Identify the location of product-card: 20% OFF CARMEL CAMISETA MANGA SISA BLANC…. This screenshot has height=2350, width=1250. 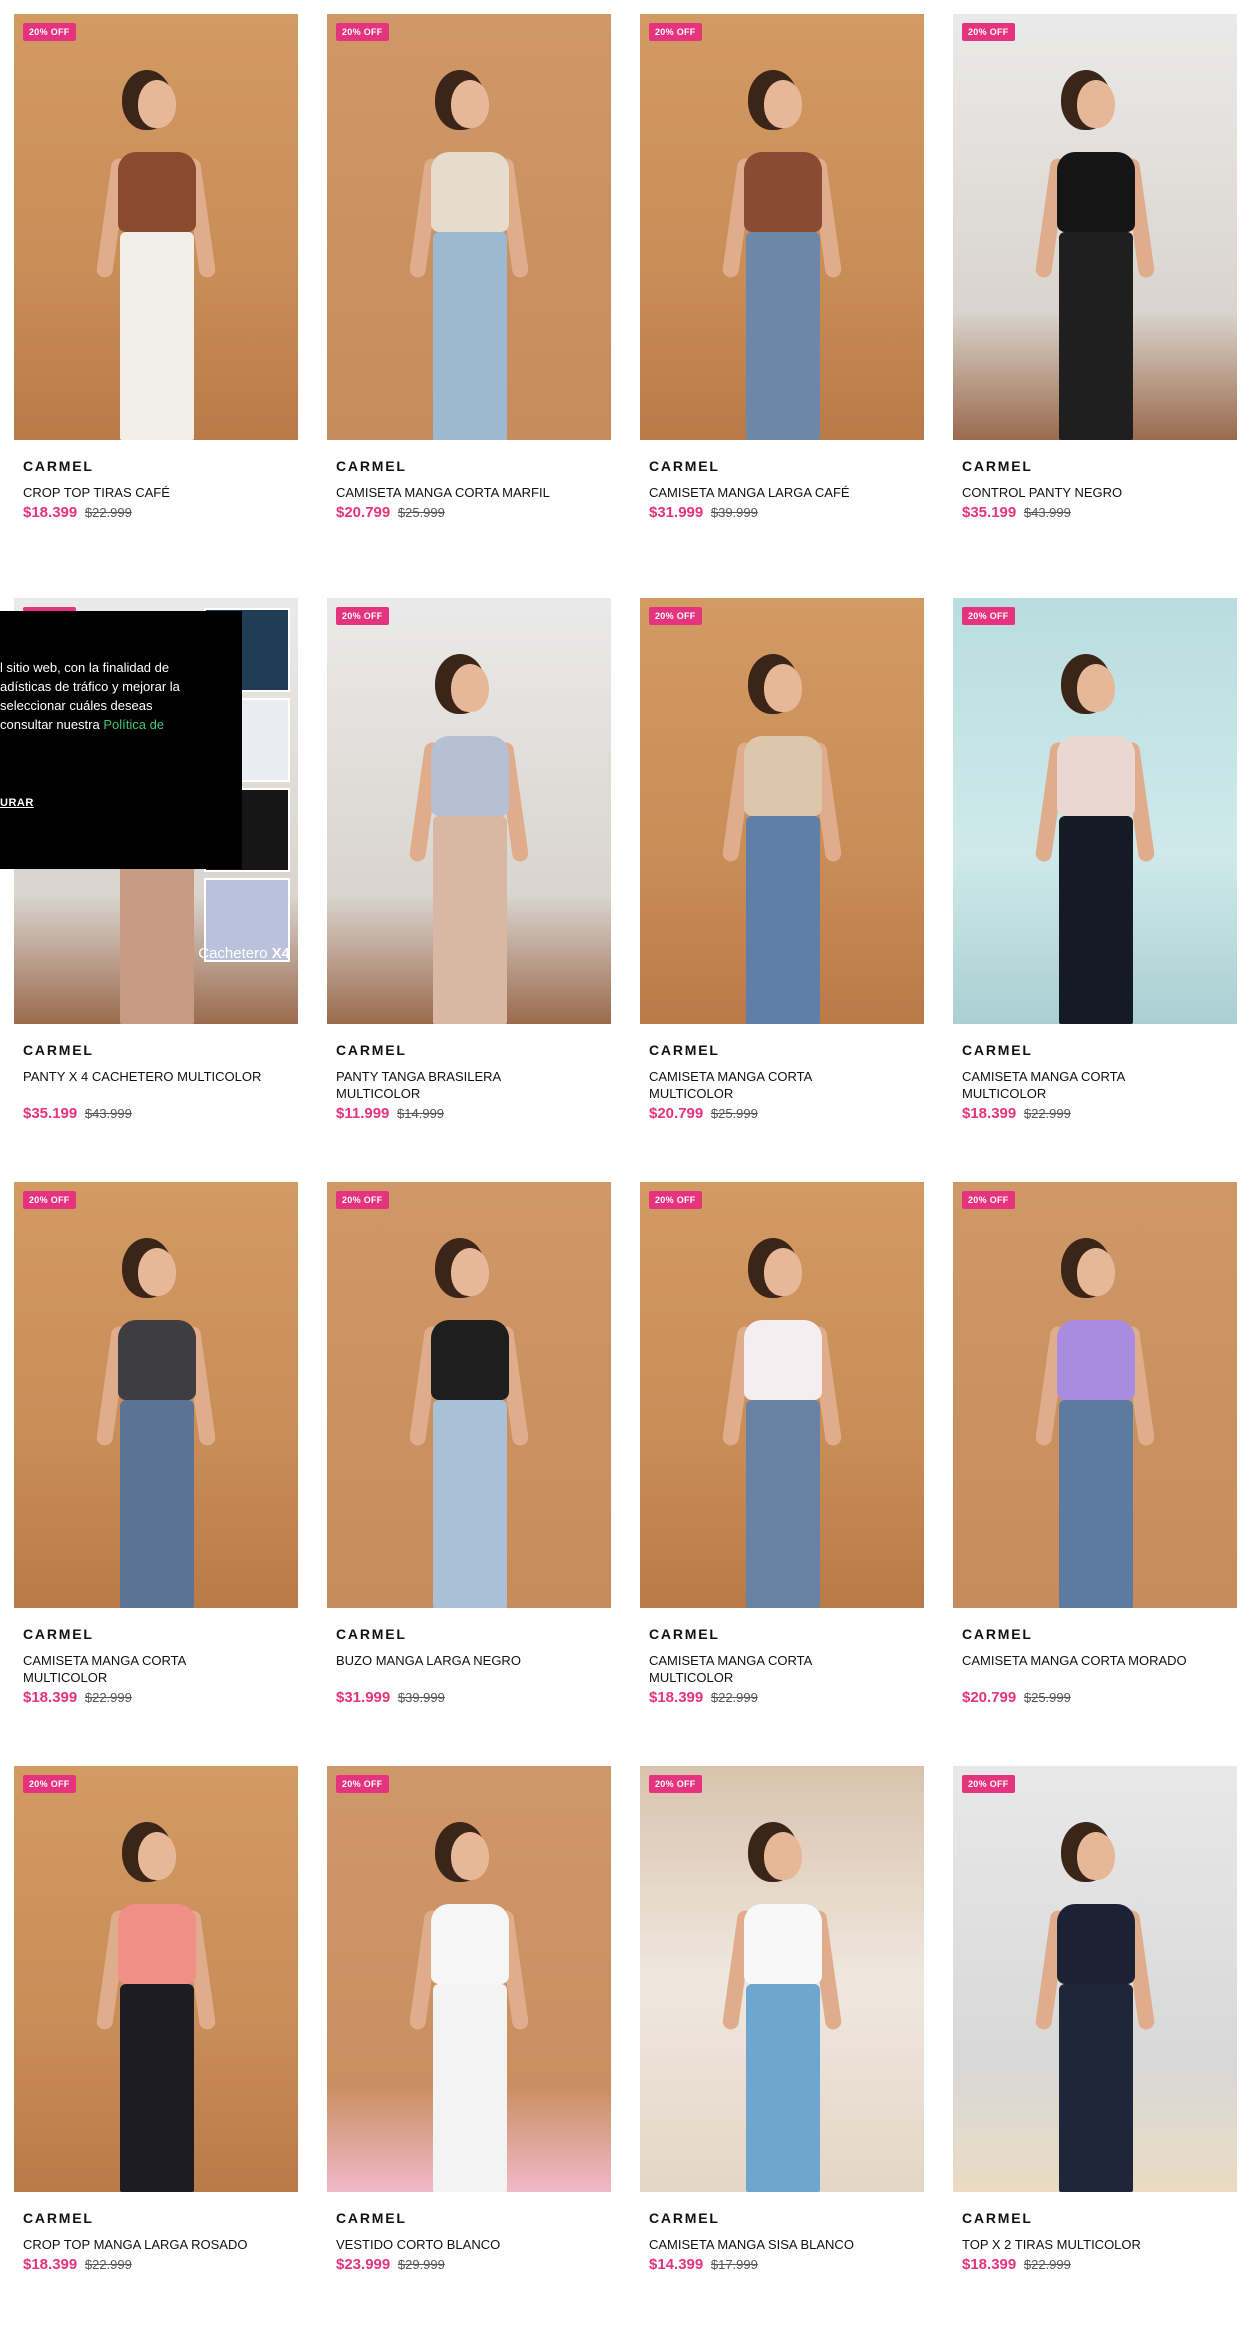
(782, 2058).